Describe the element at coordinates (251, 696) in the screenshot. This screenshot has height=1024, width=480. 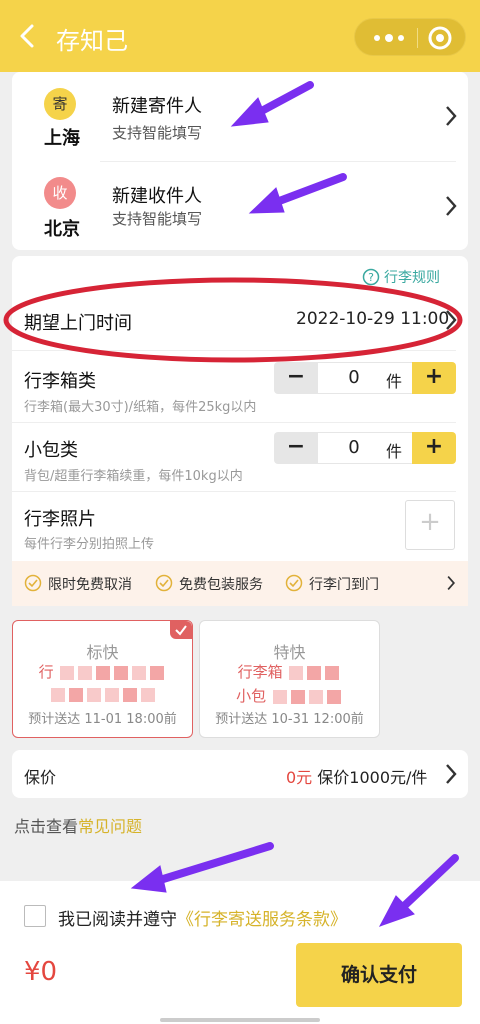
I see `service-desc-text: 小包` at that location.